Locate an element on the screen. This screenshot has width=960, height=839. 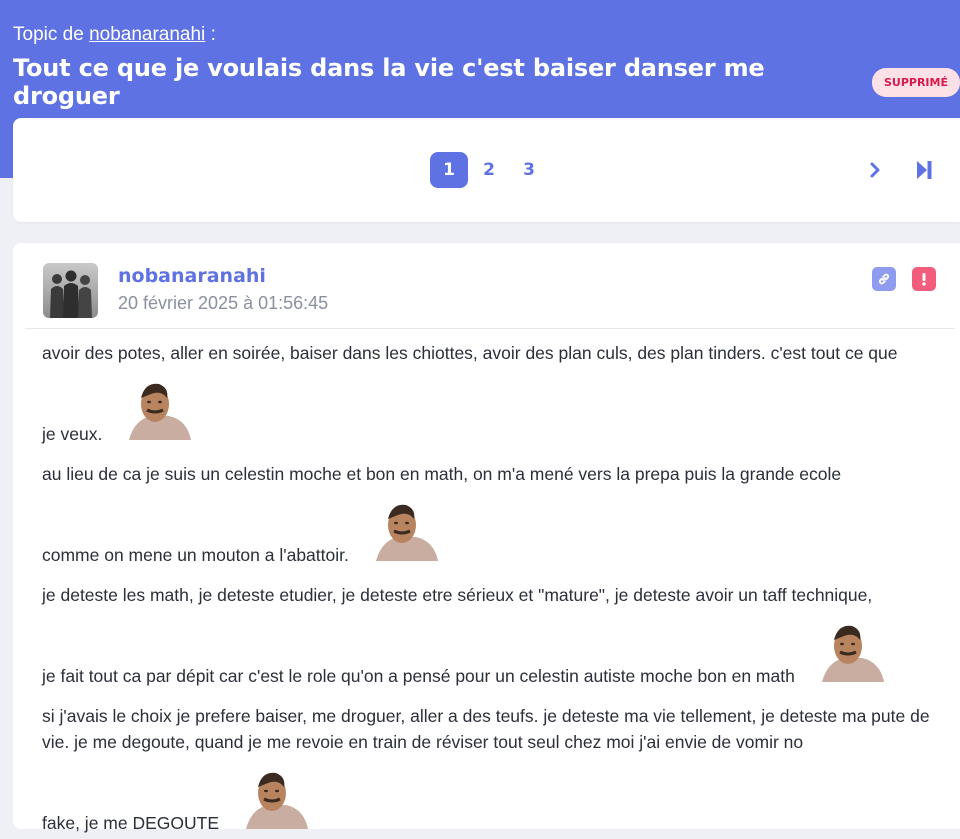
post-divider is located at coordinates (490, 328).